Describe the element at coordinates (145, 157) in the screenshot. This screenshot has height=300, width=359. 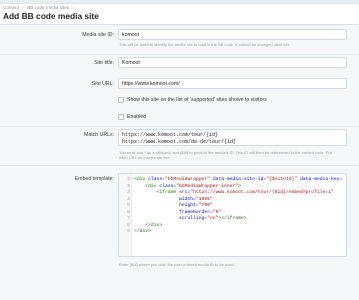
I see `match-urls-explain-line: each URL on a separate line.` at that location.